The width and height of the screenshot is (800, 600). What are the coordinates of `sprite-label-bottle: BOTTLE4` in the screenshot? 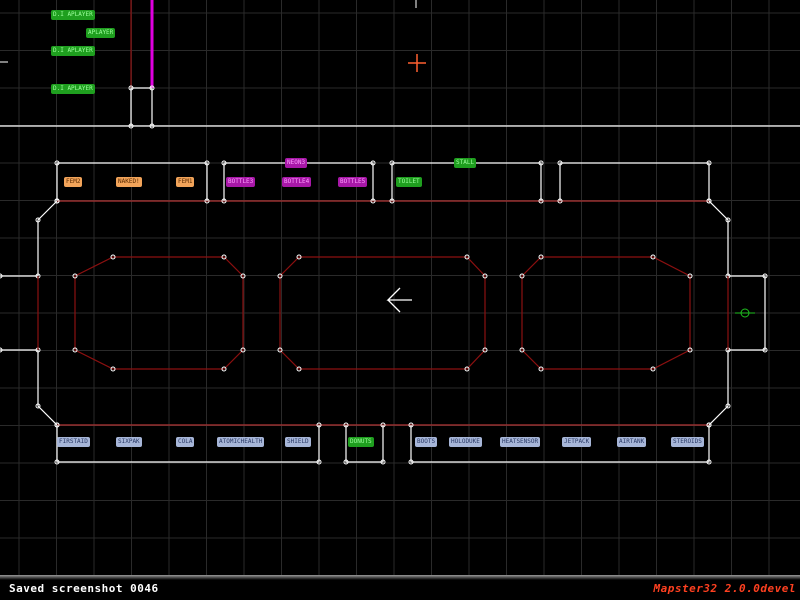 It's located at (297, 182).